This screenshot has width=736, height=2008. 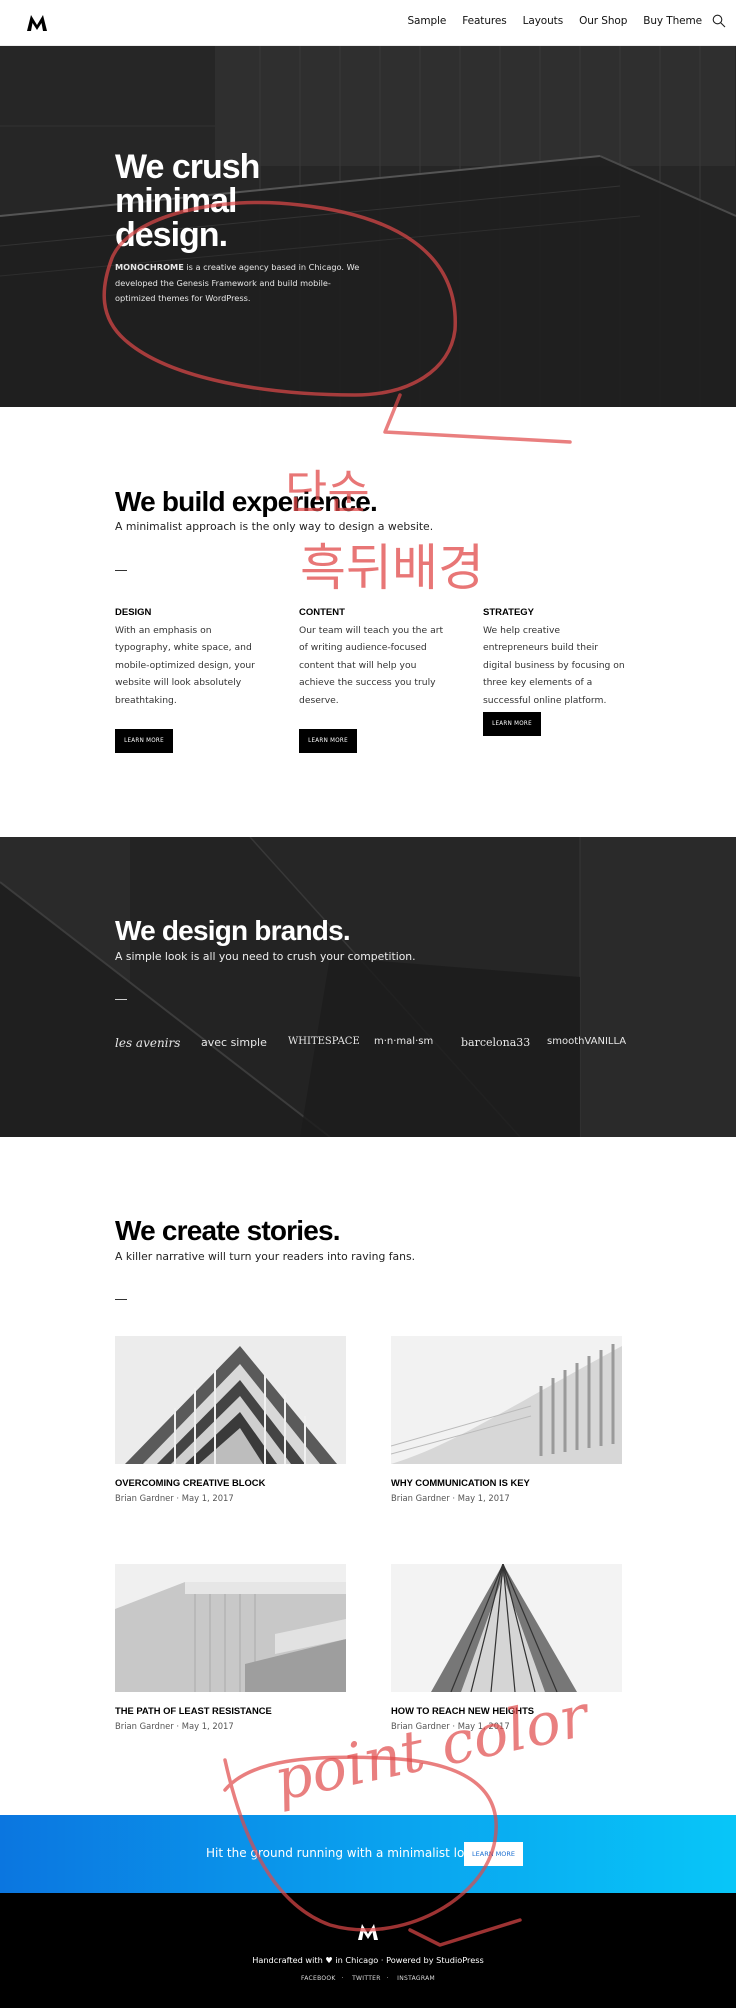 What do you see at coordinates (234, 1042) in the screenshot?
I see `brand-logo-avec-simple: avec simple` at bounding box center [234, 1042].